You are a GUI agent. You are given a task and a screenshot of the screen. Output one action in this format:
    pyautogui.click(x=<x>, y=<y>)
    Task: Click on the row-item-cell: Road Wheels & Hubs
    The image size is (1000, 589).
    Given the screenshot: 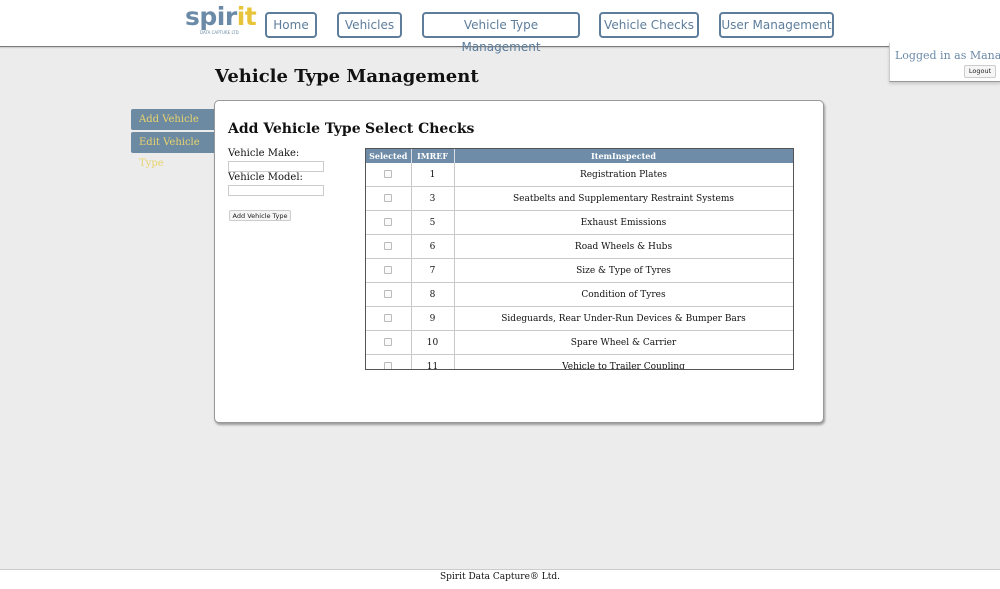 What is the action you would take?
    pyautogui.click(x=623, y=246)
    